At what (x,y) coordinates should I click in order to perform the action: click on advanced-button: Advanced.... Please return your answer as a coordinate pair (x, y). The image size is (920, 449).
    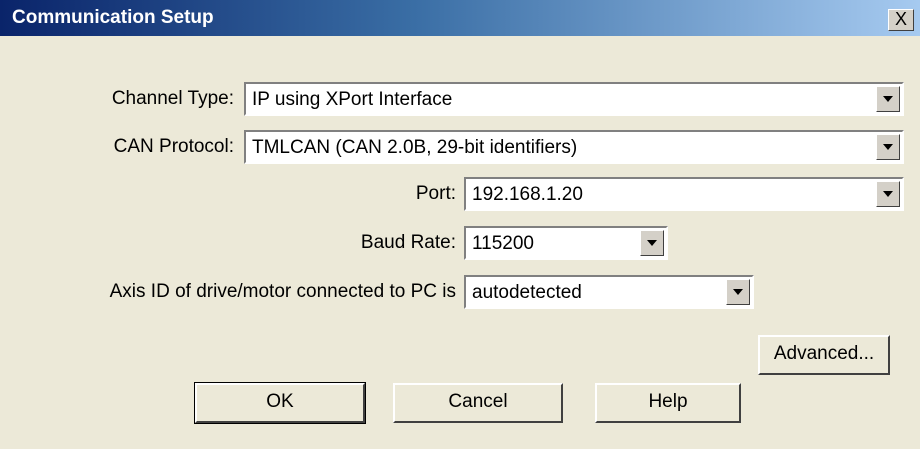
    Looking at the image, I should click on (824, 355).